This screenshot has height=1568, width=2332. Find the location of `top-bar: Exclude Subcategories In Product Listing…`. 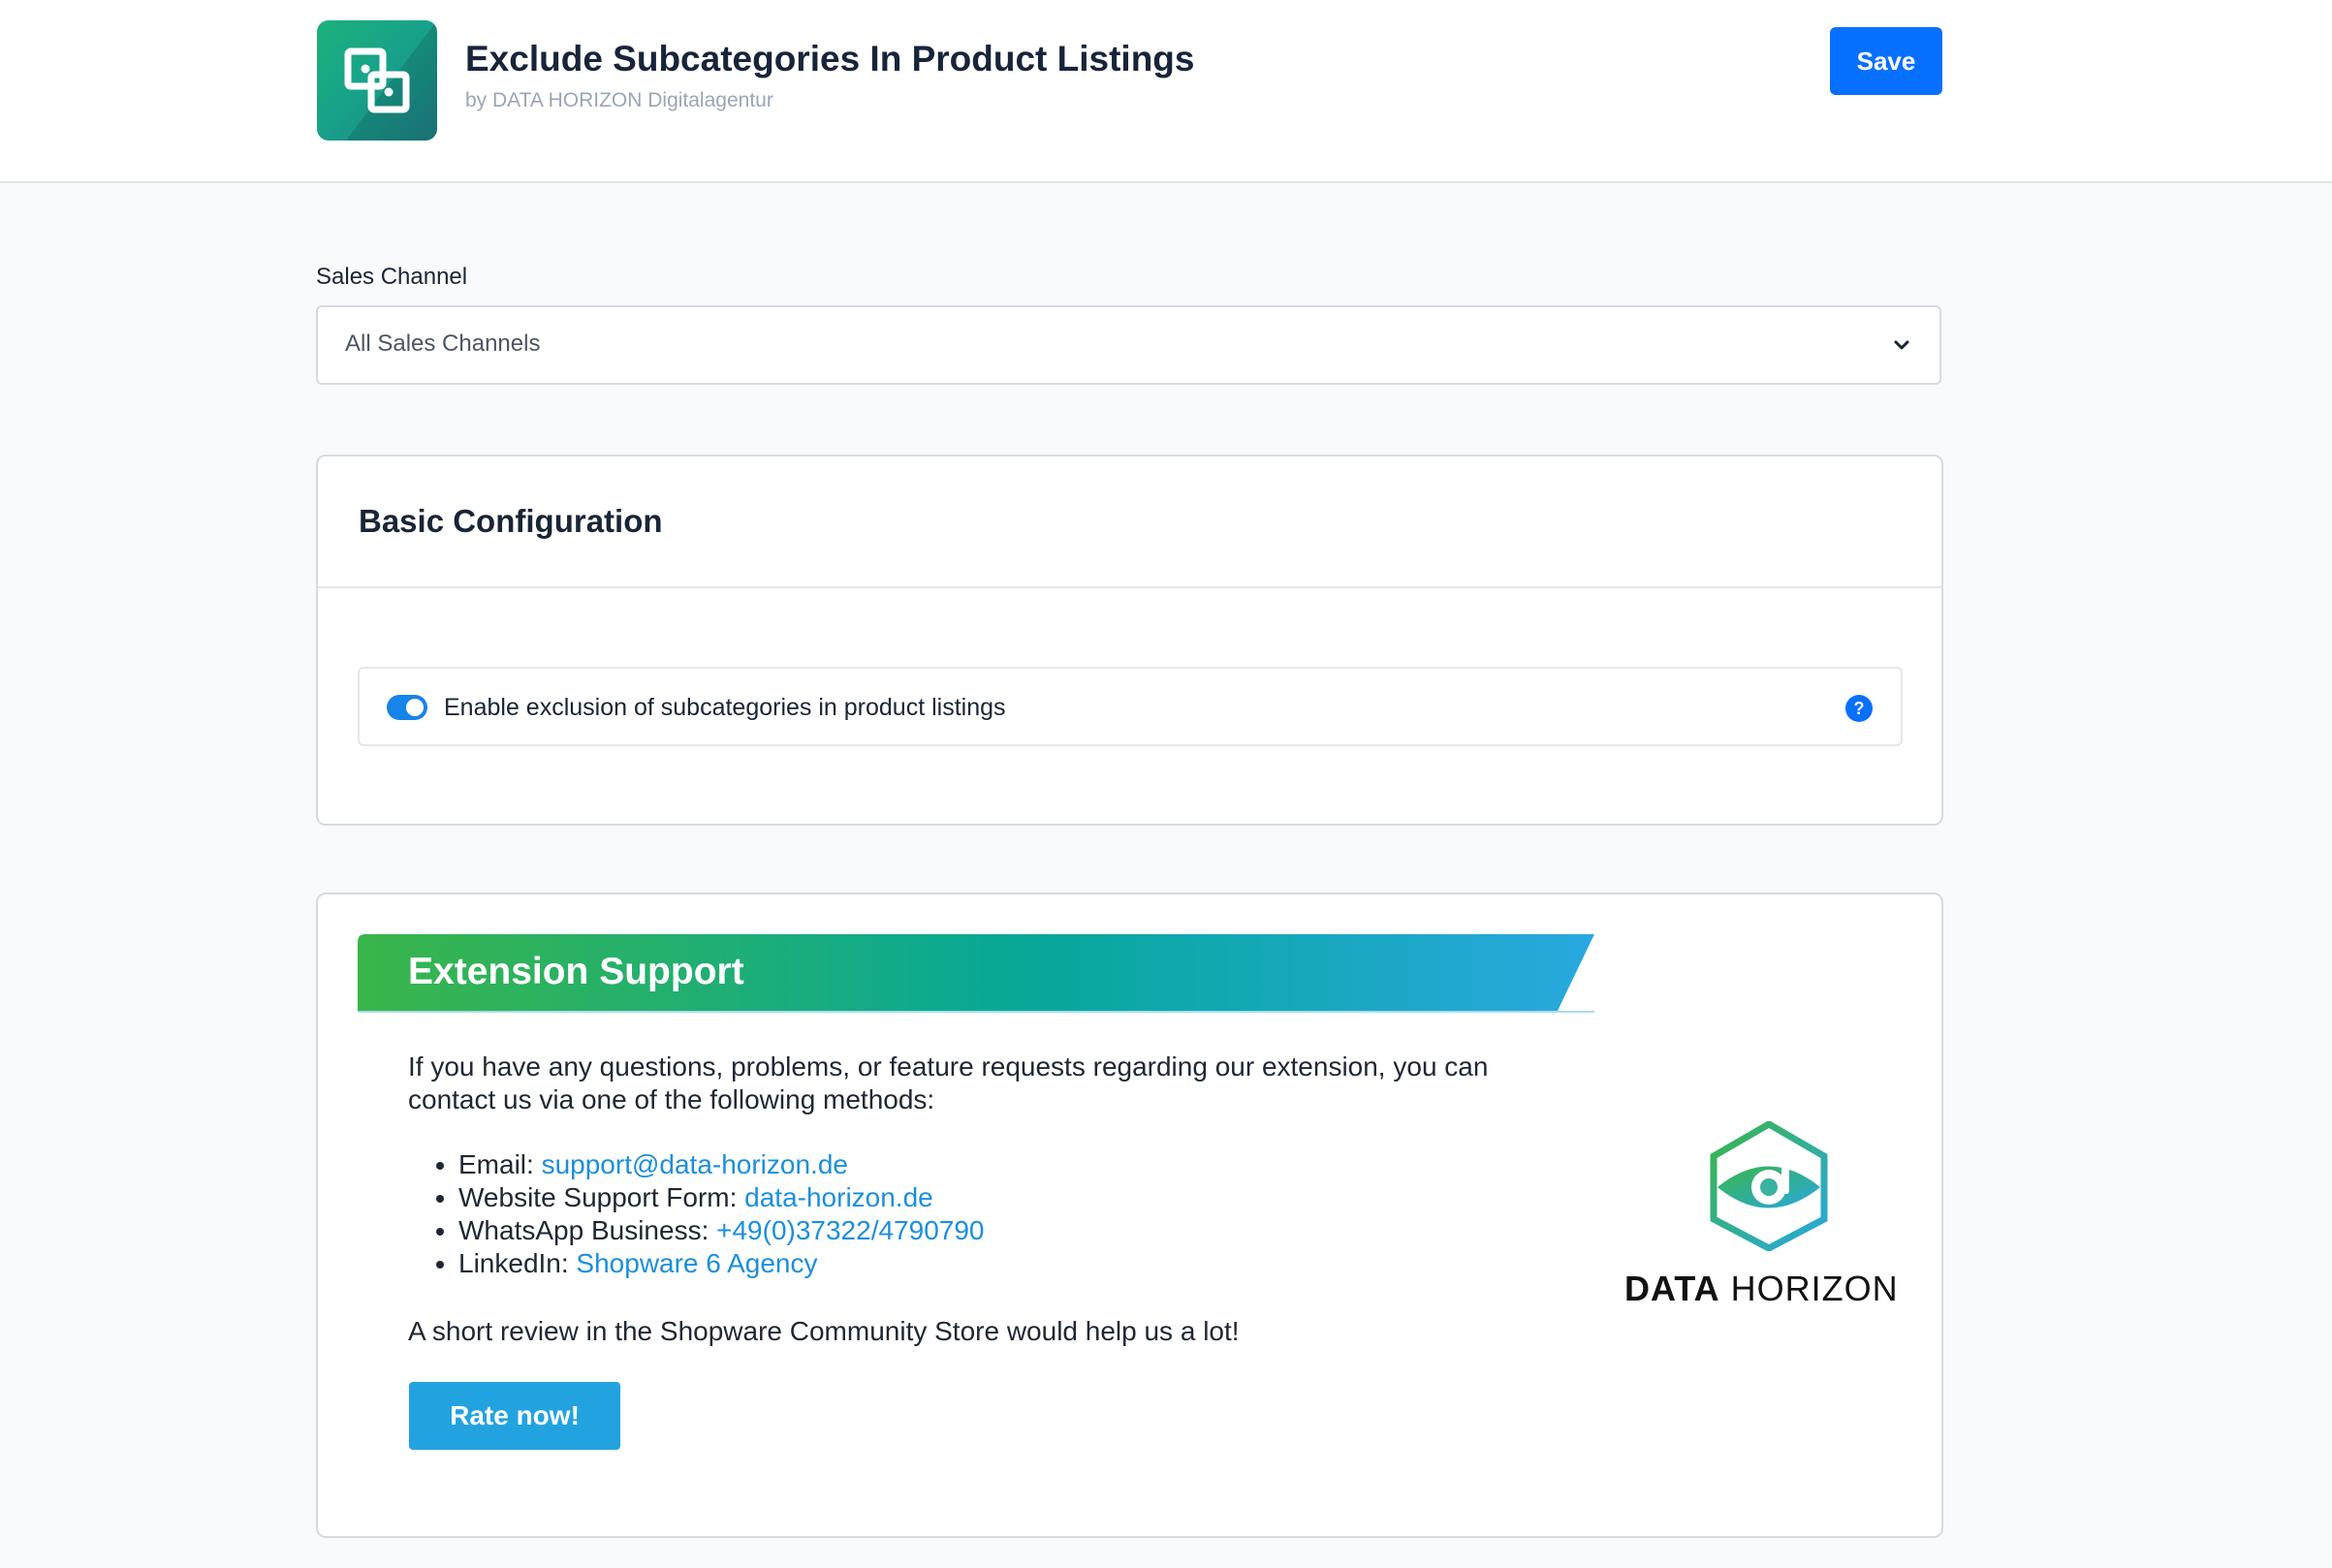

top-bar: Exclude Subcategories In Product Listing… is located at coordinates (1166, 92).